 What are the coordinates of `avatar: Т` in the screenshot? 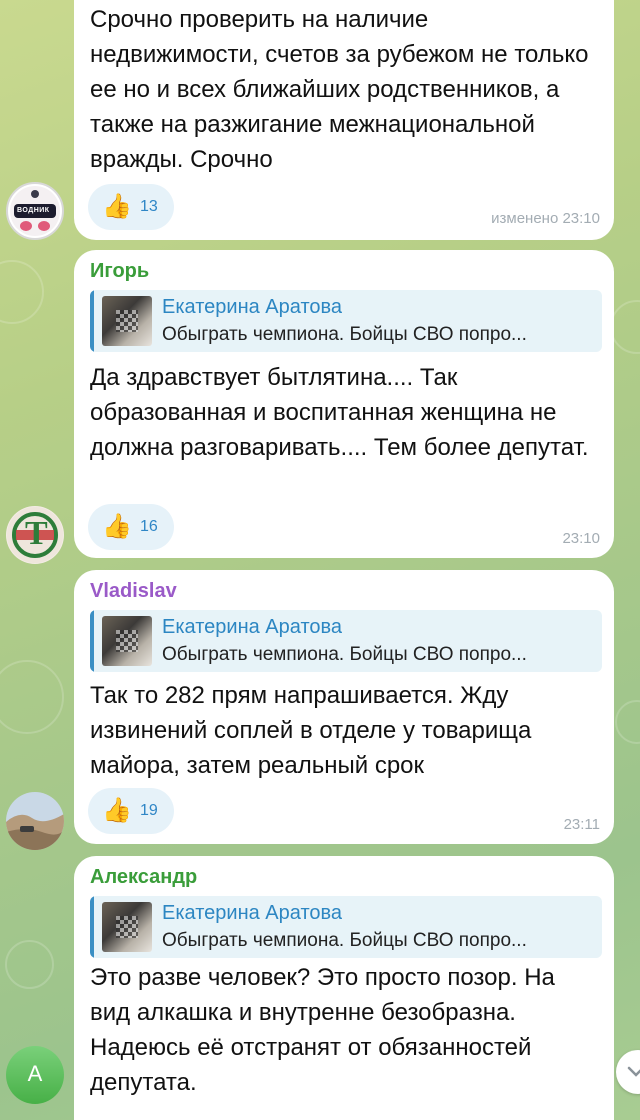 It's located at (35, 535).